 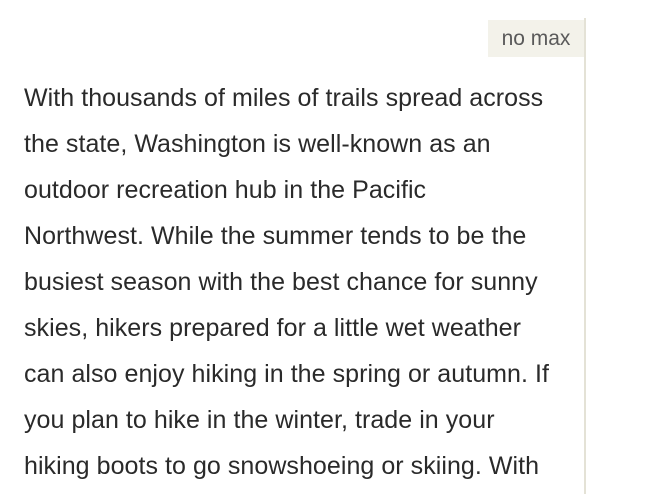 What do you see at coordinates (536, 38) in the screenshot?
I see `max-width-label: no max` at bounding box center [536, 38].